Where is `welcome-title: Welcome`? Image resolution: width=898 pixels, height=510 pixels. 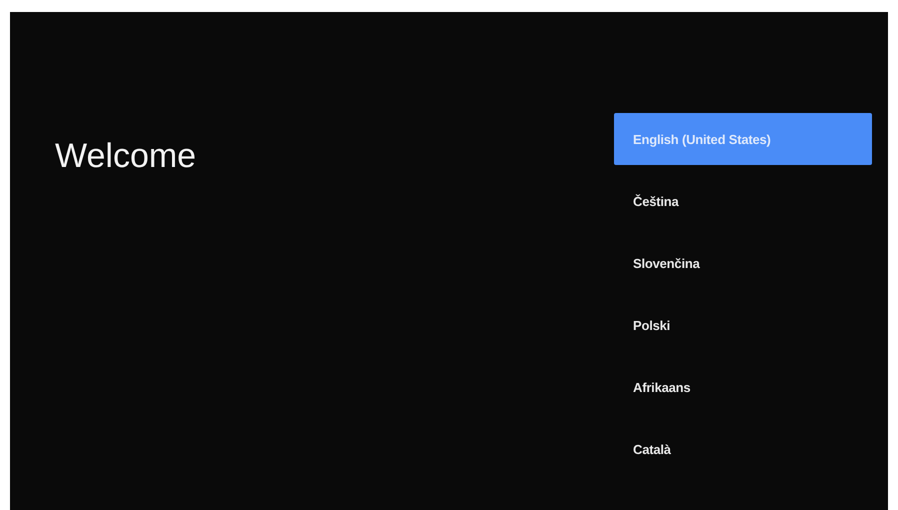
welcome-title: Welcome is located at coordinates (125, 156).